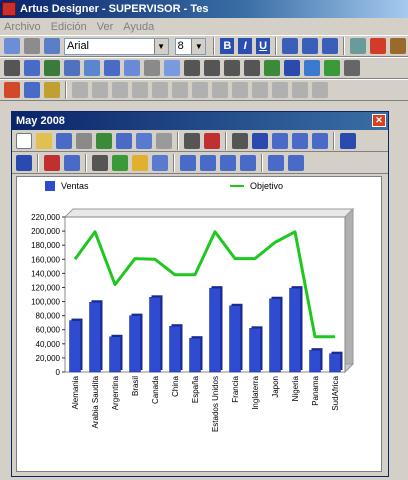 The width and height of the screenshot is (408, 480). What do you see at coordinates (295, 388) in the screenshot?
I see `x-tick-label: Nigeria` at bounding box center [295, 388].